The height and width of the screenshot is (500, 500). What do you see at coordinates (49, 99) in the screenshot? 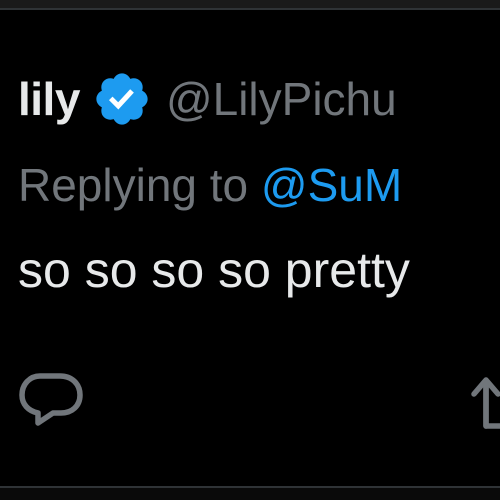
I see `display-name: lily` at bounding box center [49, 99].